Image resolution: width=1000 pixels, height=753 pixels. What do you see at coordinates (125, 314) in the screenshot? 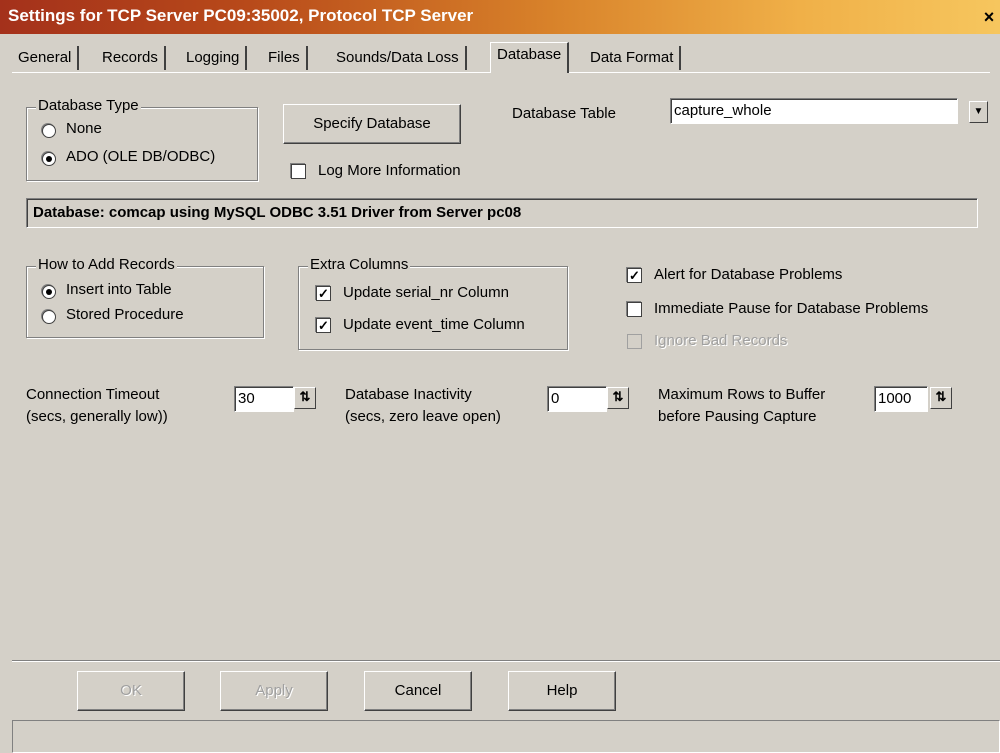
I see `radio-stored-procedure-label: Stored Procedure` at bounding box center [125, 314].